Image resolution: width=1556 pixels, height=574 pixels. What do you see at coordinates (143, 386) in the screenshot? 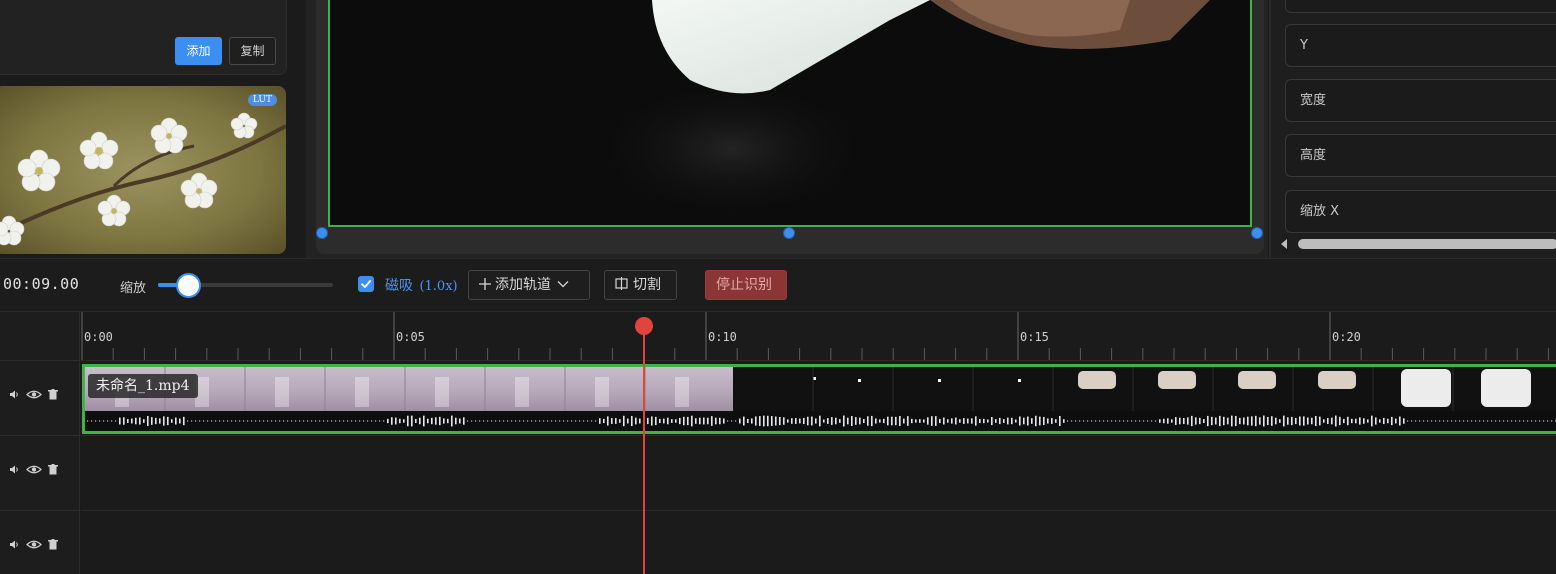
I see `clip-name-label: 未命名_1.mp4` at bounding box center [143, 386].